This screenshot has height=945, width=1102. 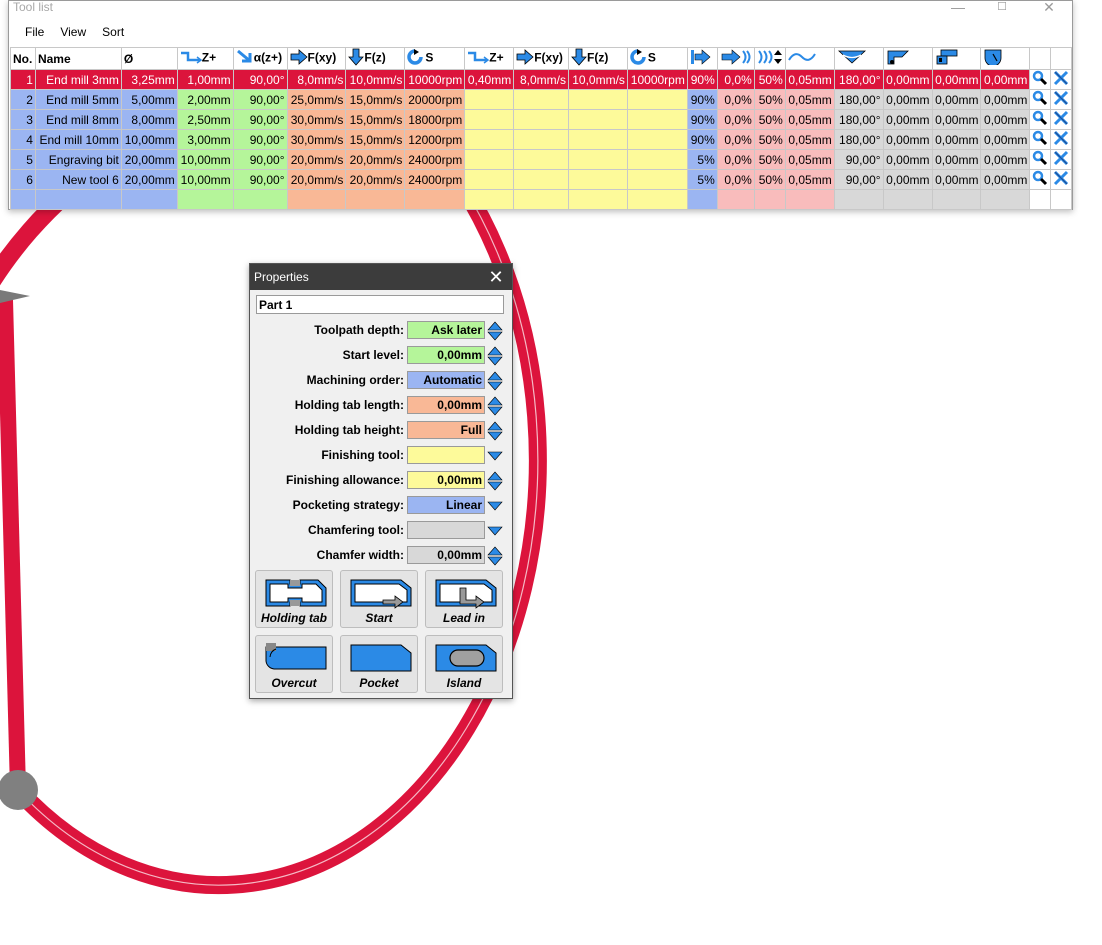 What do you see at coordinates (149, 139) in the screenshot?
I see `tool-cell-dia: 10,00mm` at bounding box center [149, 139].